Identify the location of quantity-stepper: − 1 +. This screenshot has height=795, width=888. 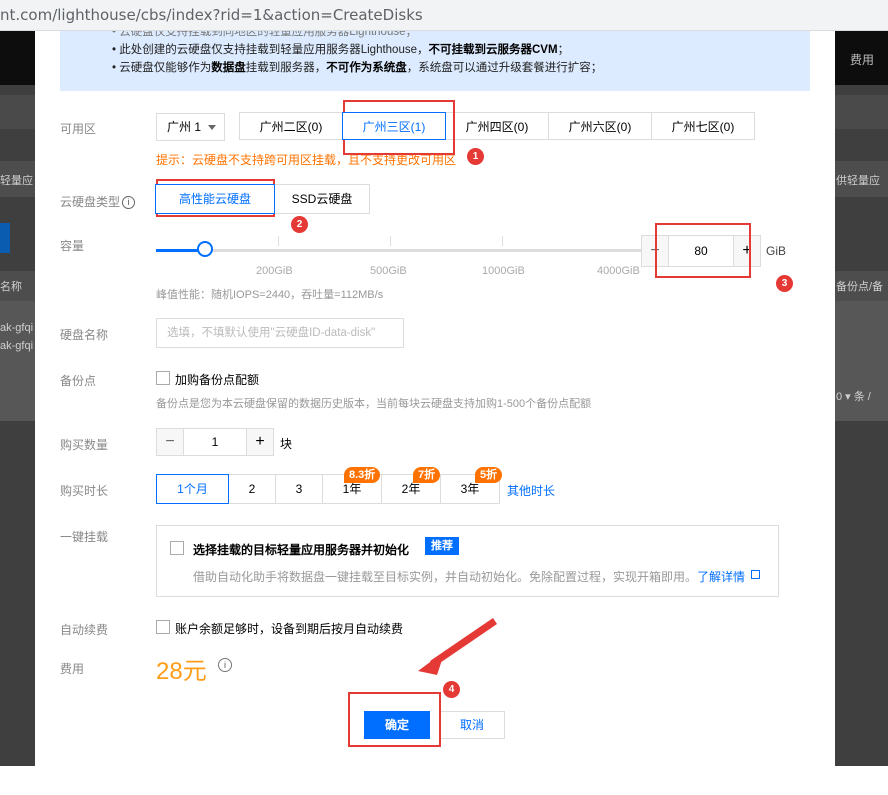
(215, 442).